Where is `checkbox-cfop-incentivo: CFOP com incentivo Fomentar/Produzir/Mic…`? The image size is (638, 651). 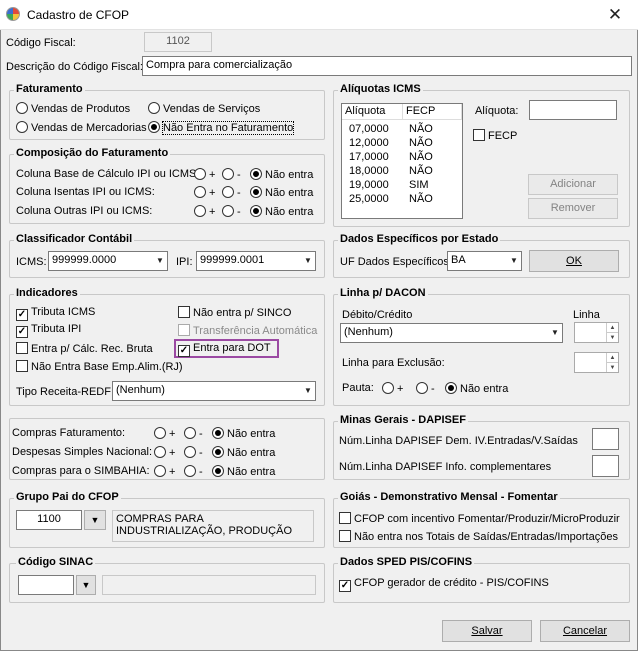
checkbox-cfop-incentivo: CFOP com incentivo Fomentar/Produzir/Mic… is located at coordinates (479, 518).